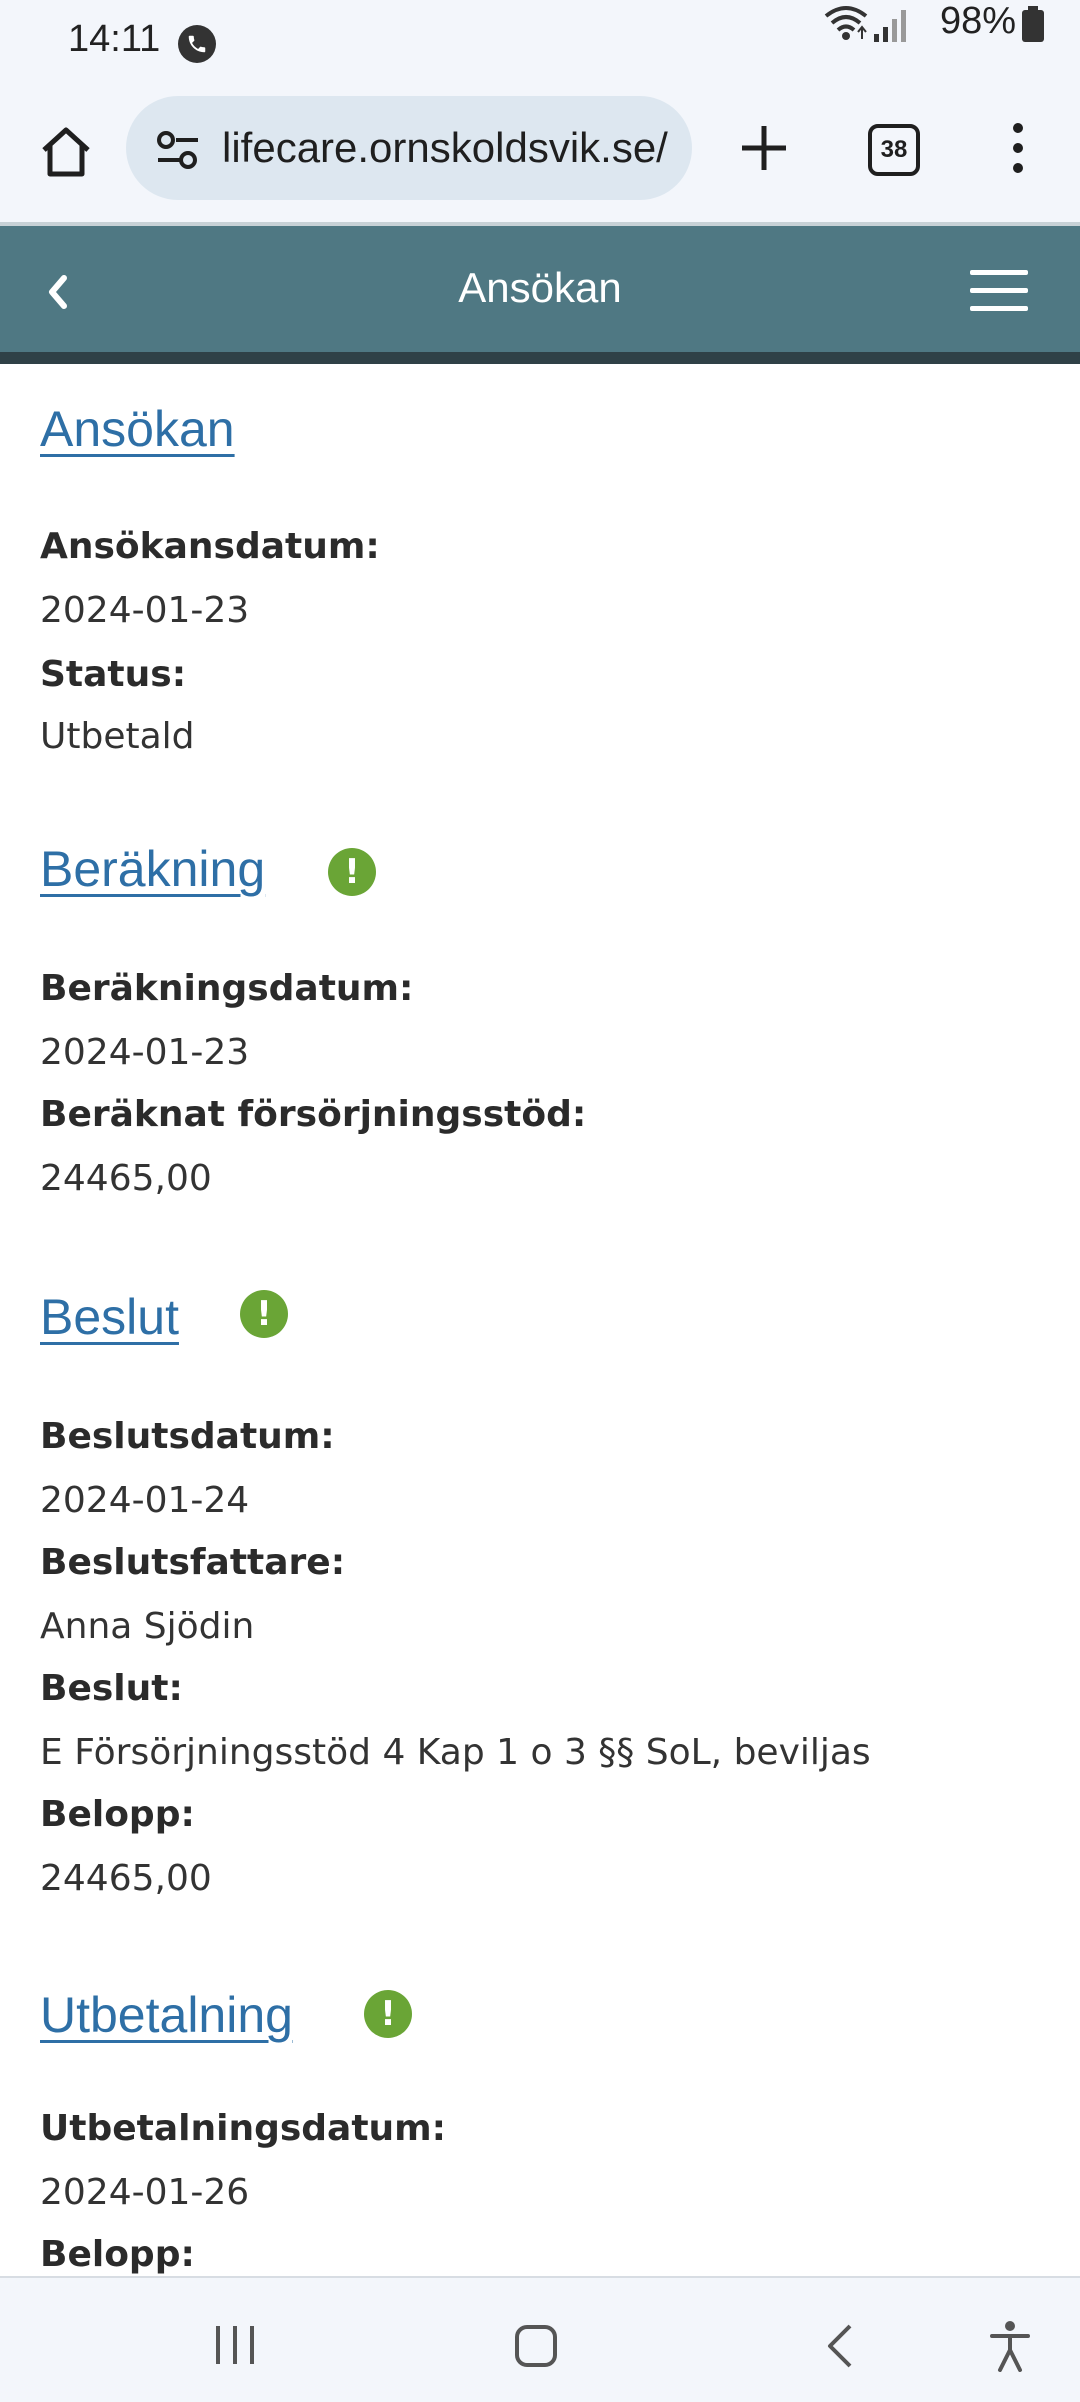 The image size is (1080, 2402). What do you see at coordinates (540, 44) in the screenshot?
I see `status-bar: 14:11 98%` at bounding box center [540, 44].